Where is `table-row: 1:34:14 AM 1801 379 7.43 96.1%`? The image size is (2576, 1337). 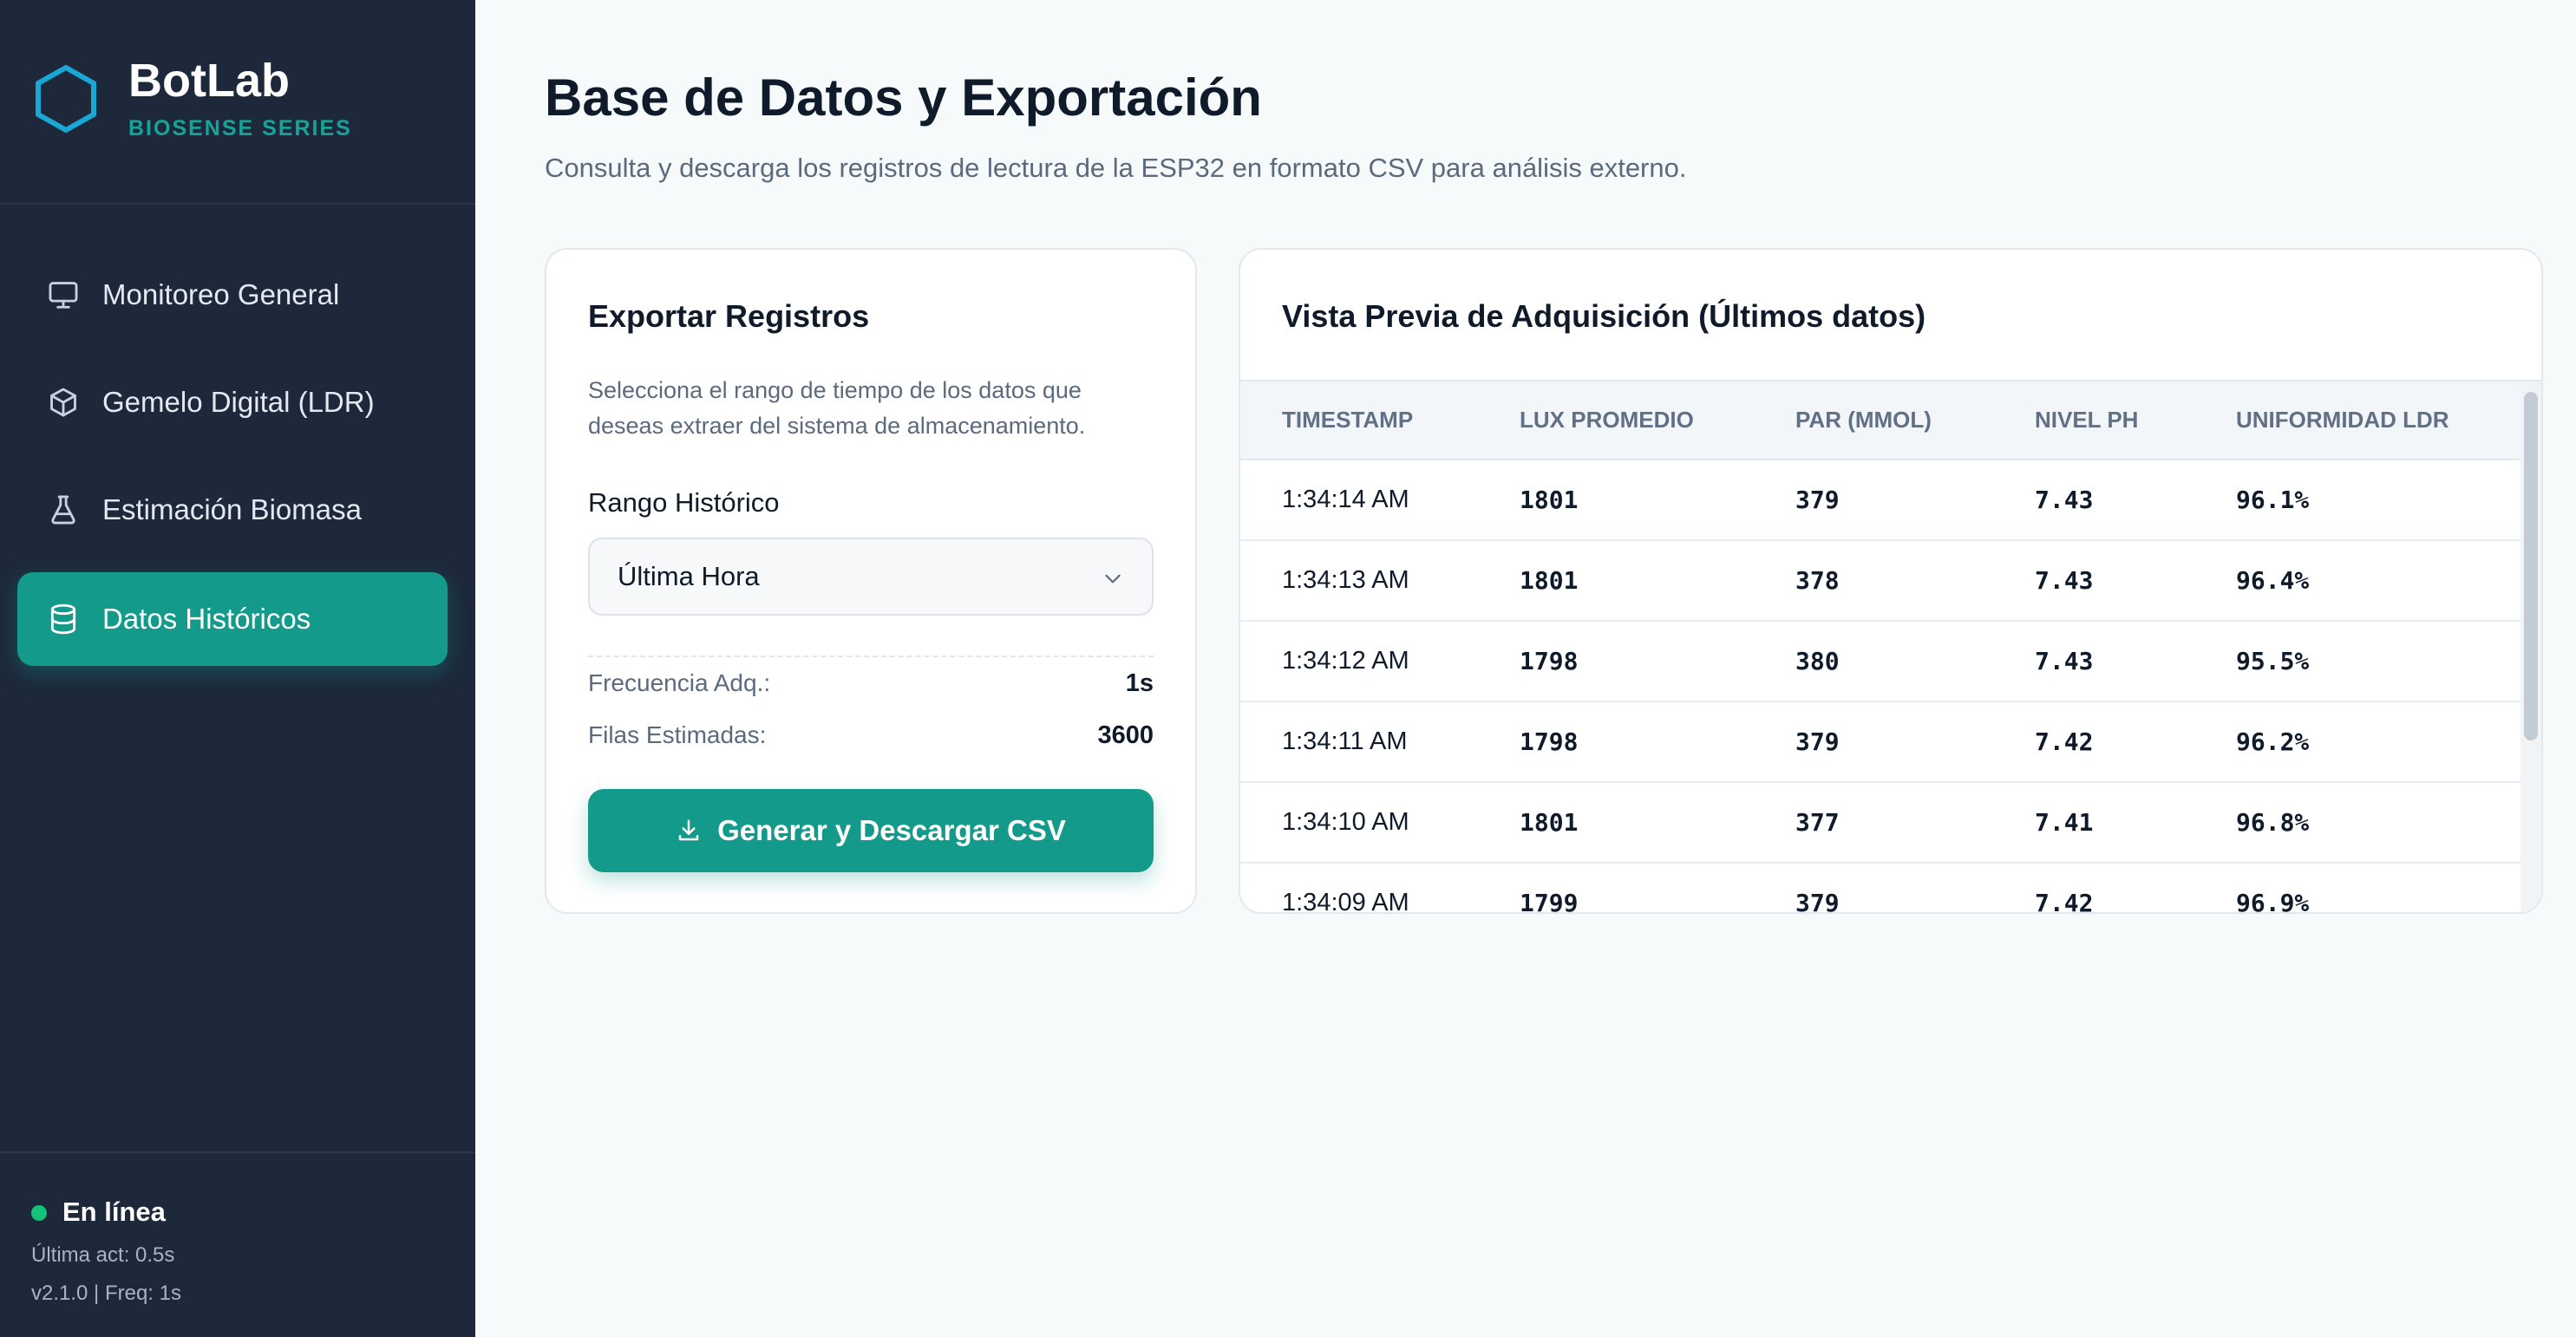
table-row: 1:34:14 AM 1801 379 7.43 96.1% is located at coordinates (1882, 501).